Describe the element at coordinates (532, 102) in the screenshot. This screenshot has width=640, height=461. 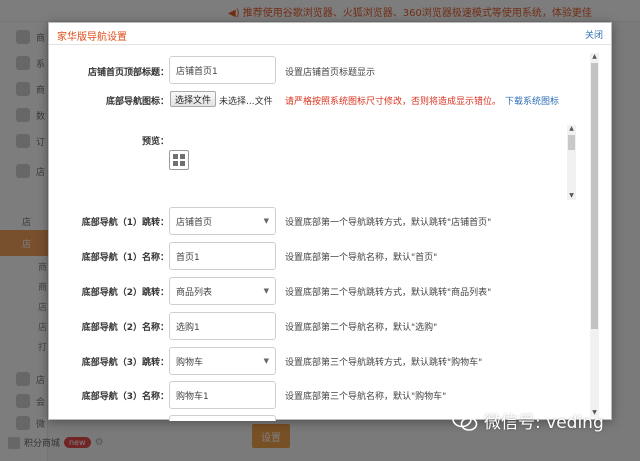
I see `download-icons-link: 下载系统图标` at that location.